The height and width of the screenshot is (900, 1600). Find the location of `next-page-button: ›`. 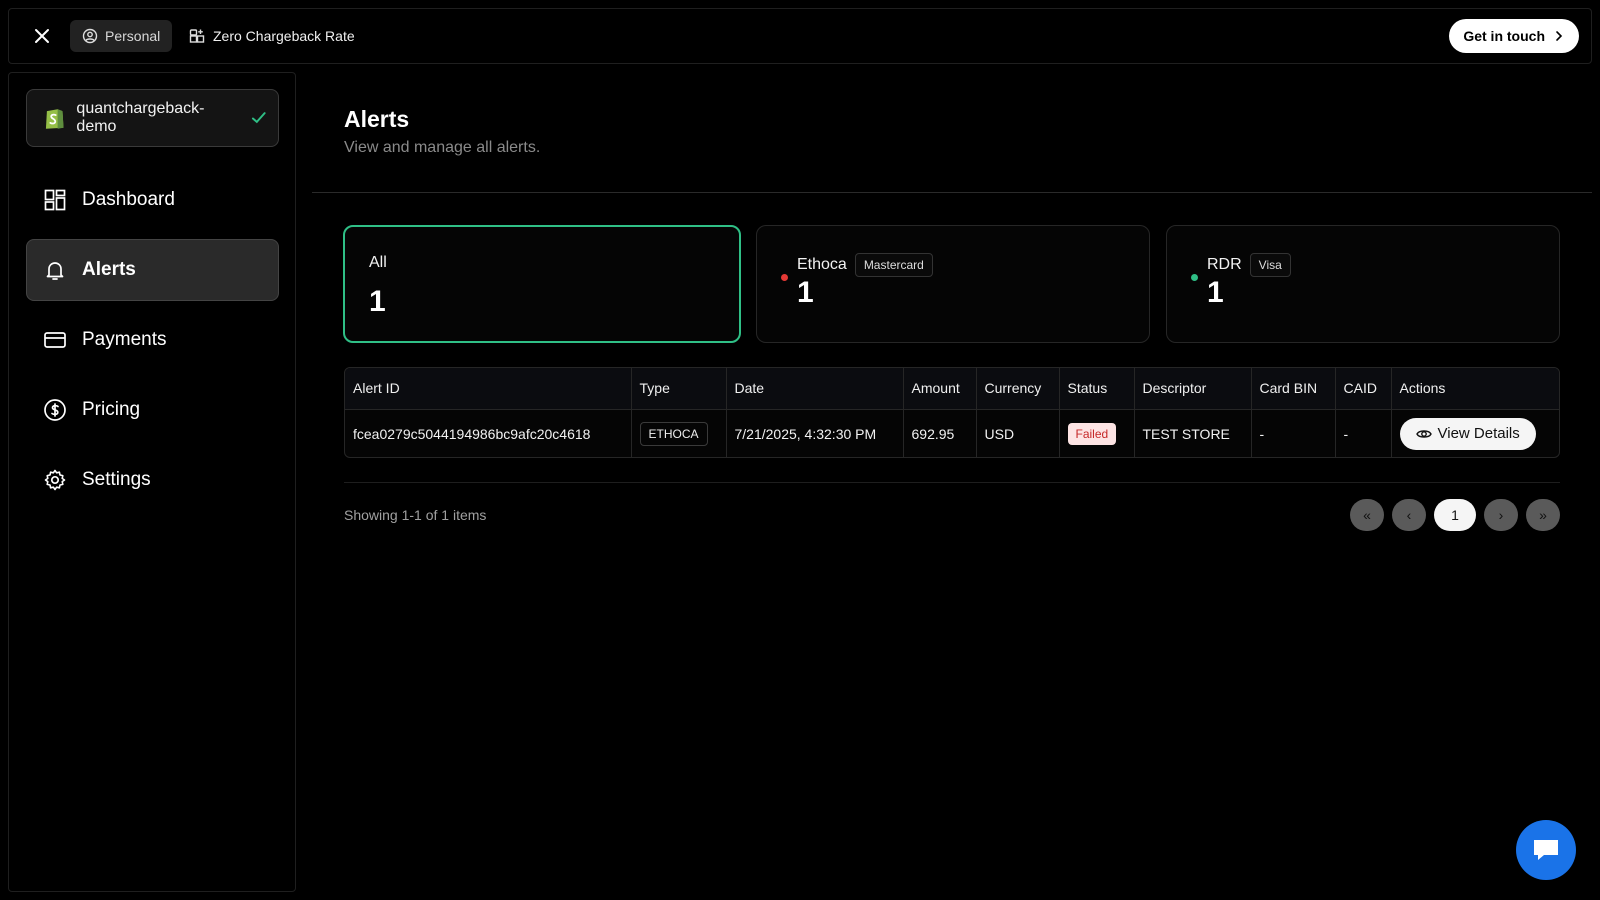

next-page-button: › is located at coordinates (1501, 515).